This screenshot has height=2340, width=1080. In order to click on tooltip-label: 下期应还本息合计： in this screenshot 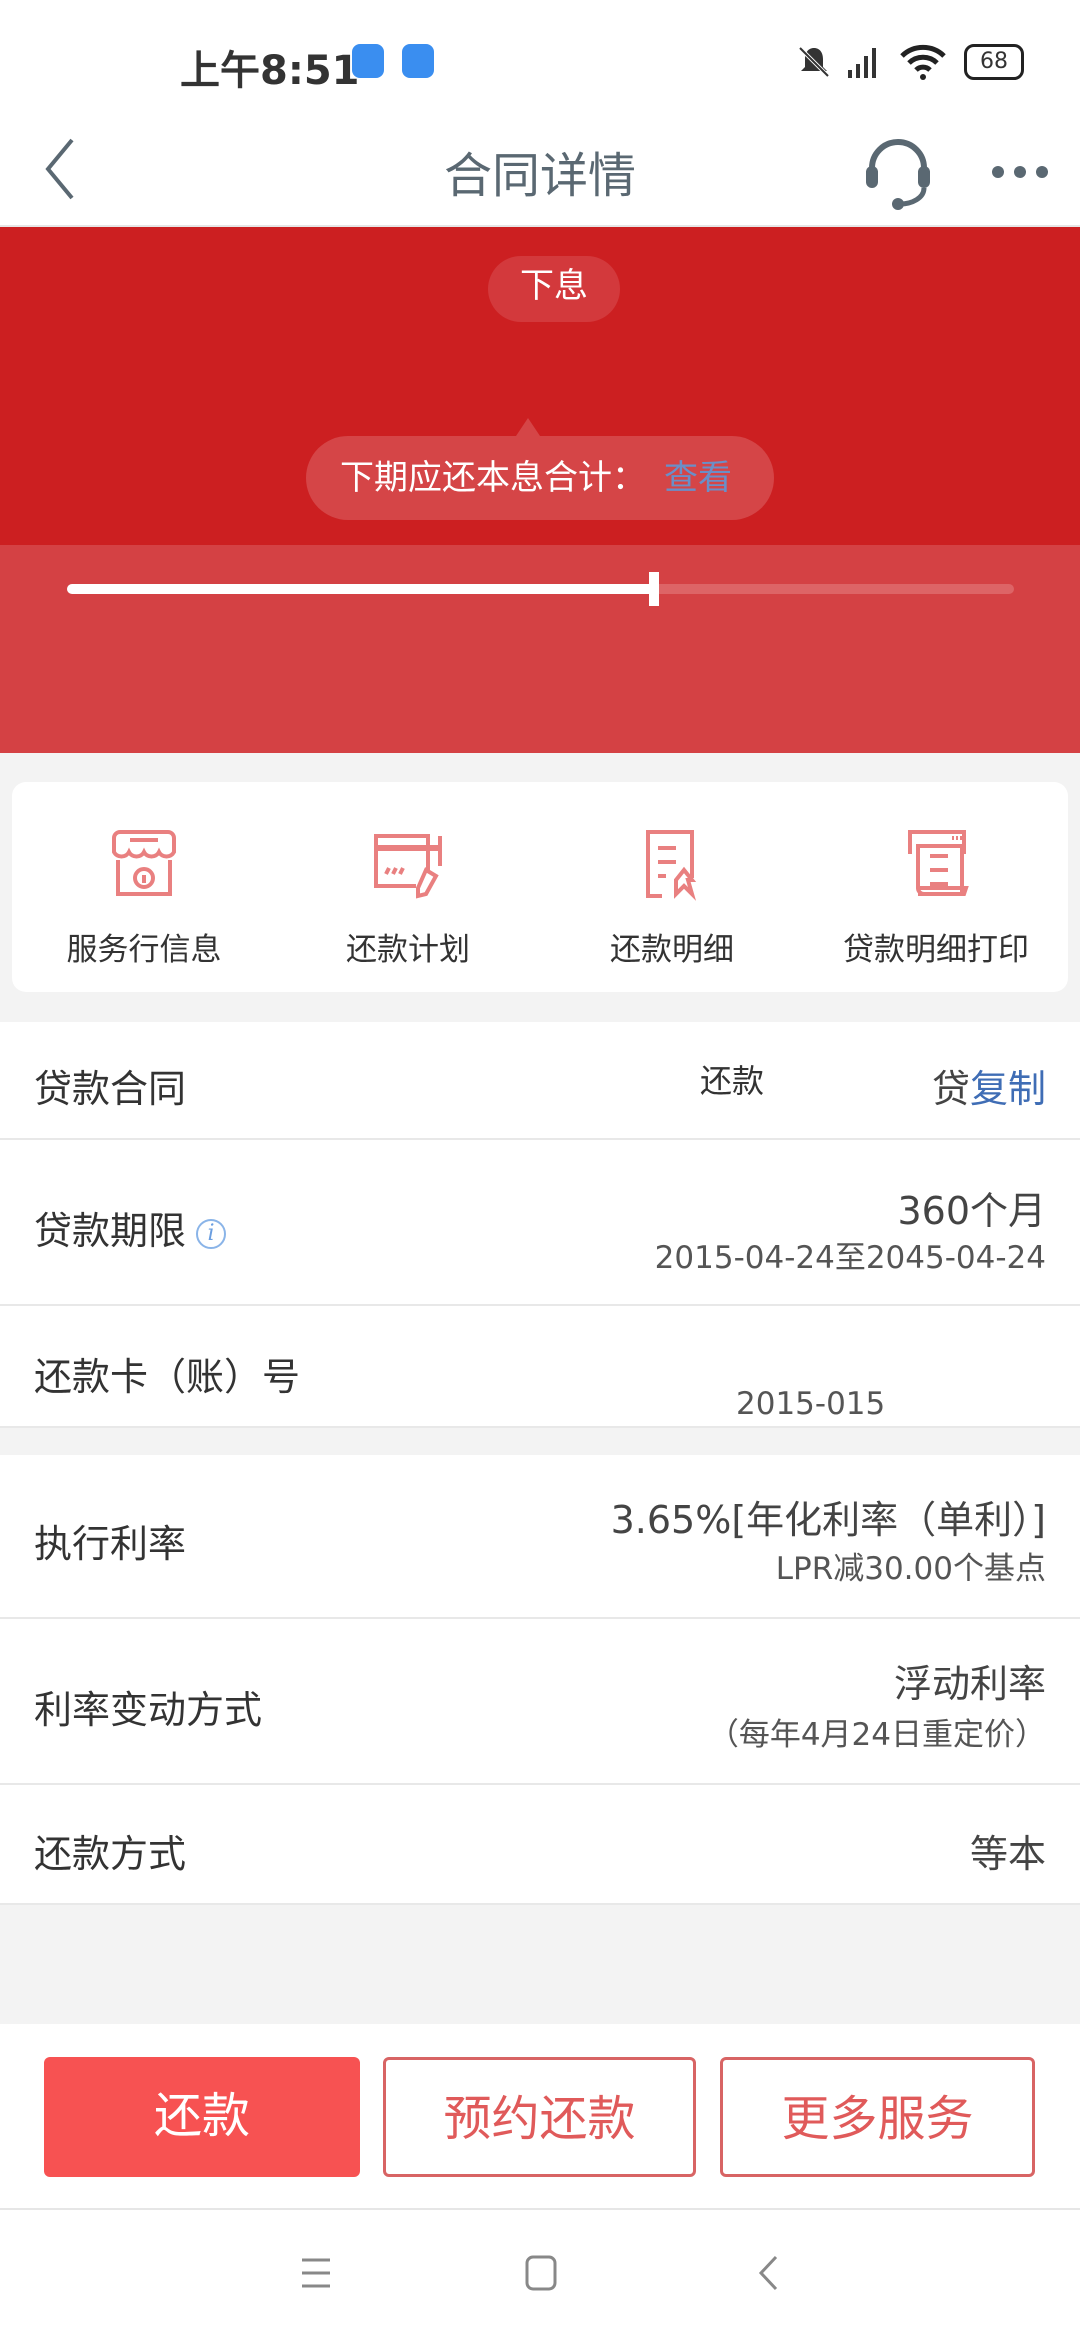, I will do `click(493, 478)`.